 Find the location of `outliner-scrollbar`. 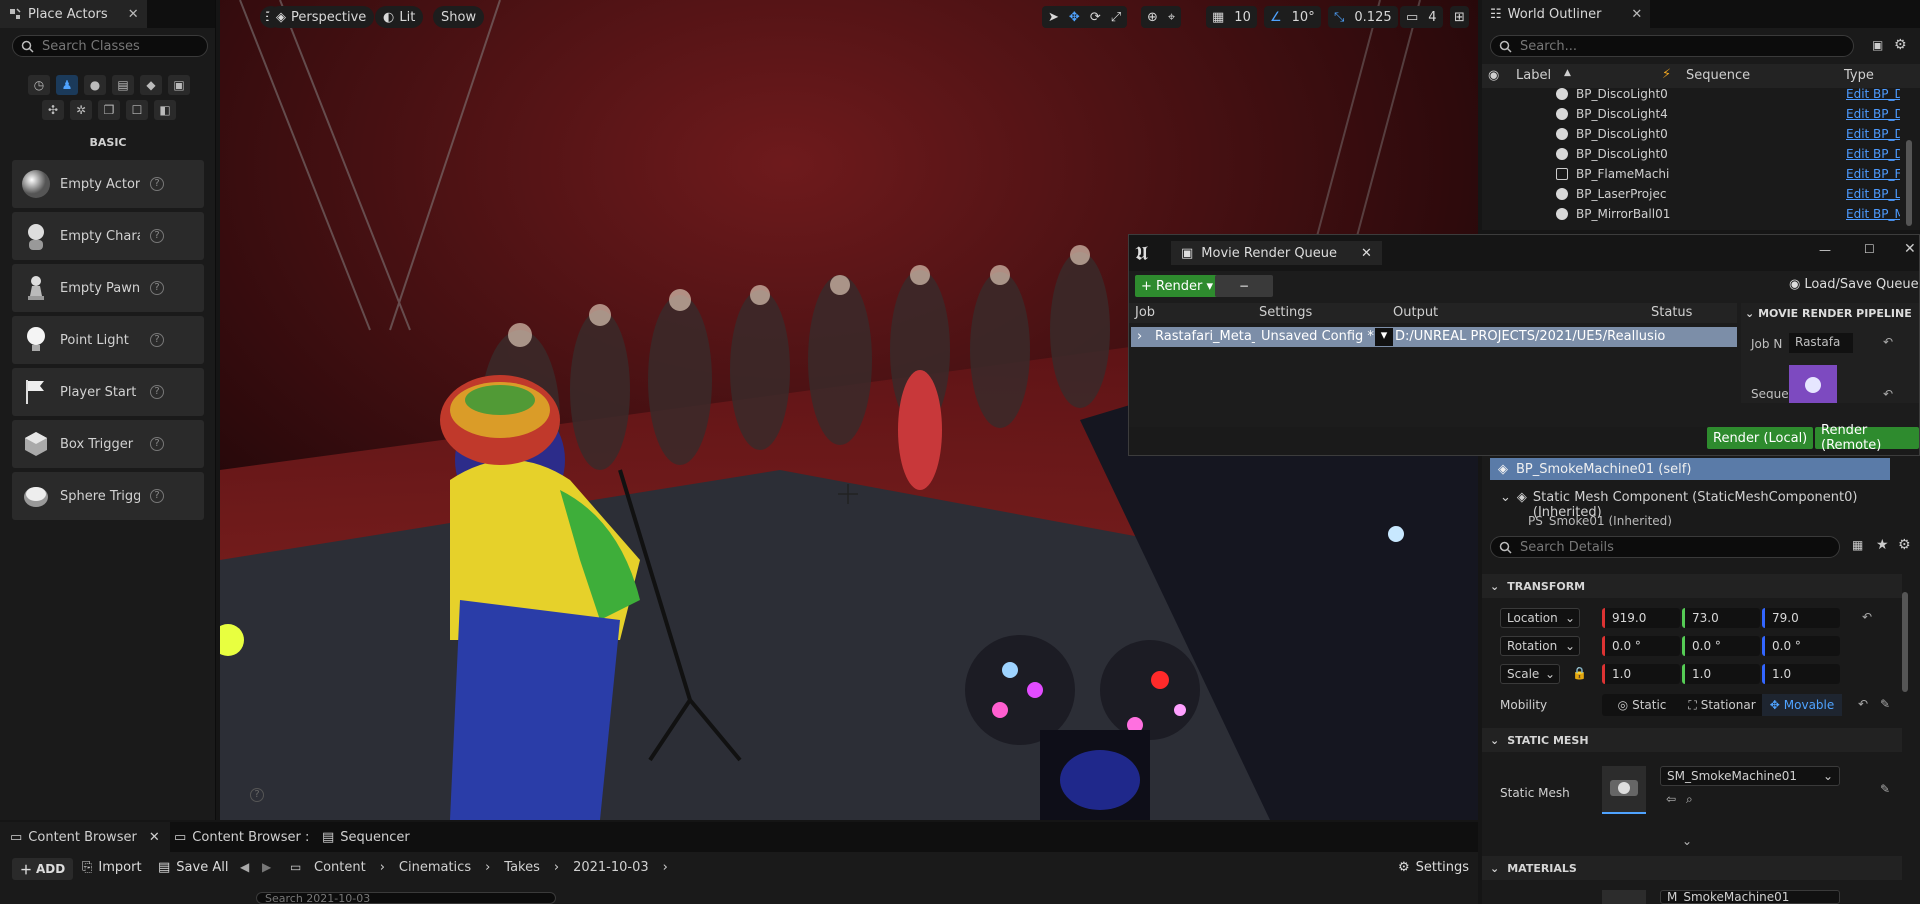

outliner-scrollbar is located at coordinates (1909, 183).